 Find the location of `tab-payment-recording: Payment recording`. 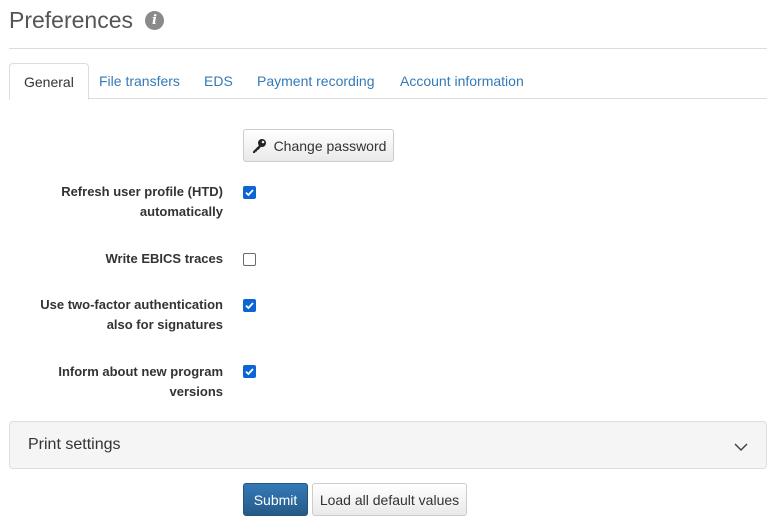

tab-payment-recording: Payment recording is located at coordinates (316, 81).